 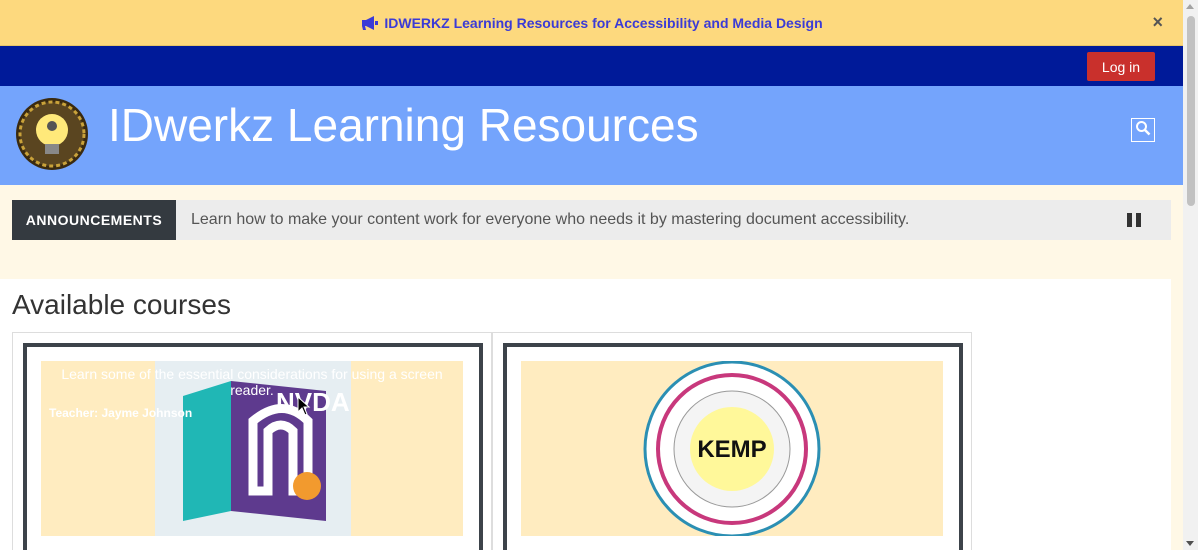 I want to click on scroll-up-arrow-icon, so click(x=1190, y=6).